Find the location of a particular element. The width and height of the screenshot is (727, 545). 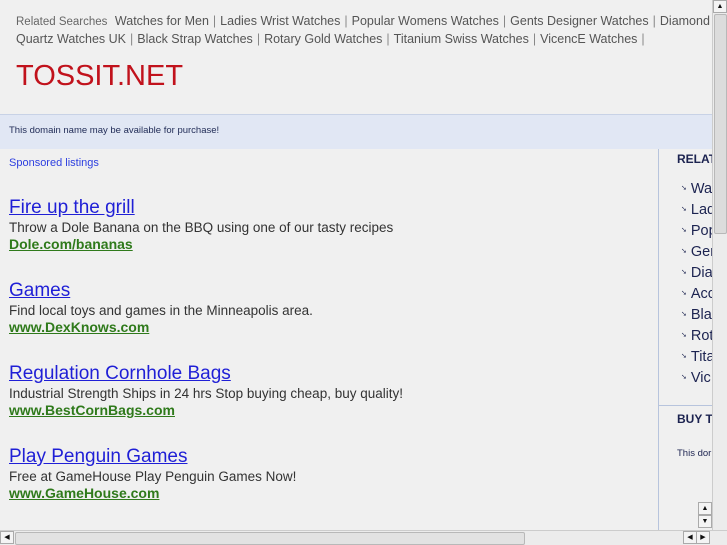

scroll-right-button: ▶ is located at coordinates (703, 537).